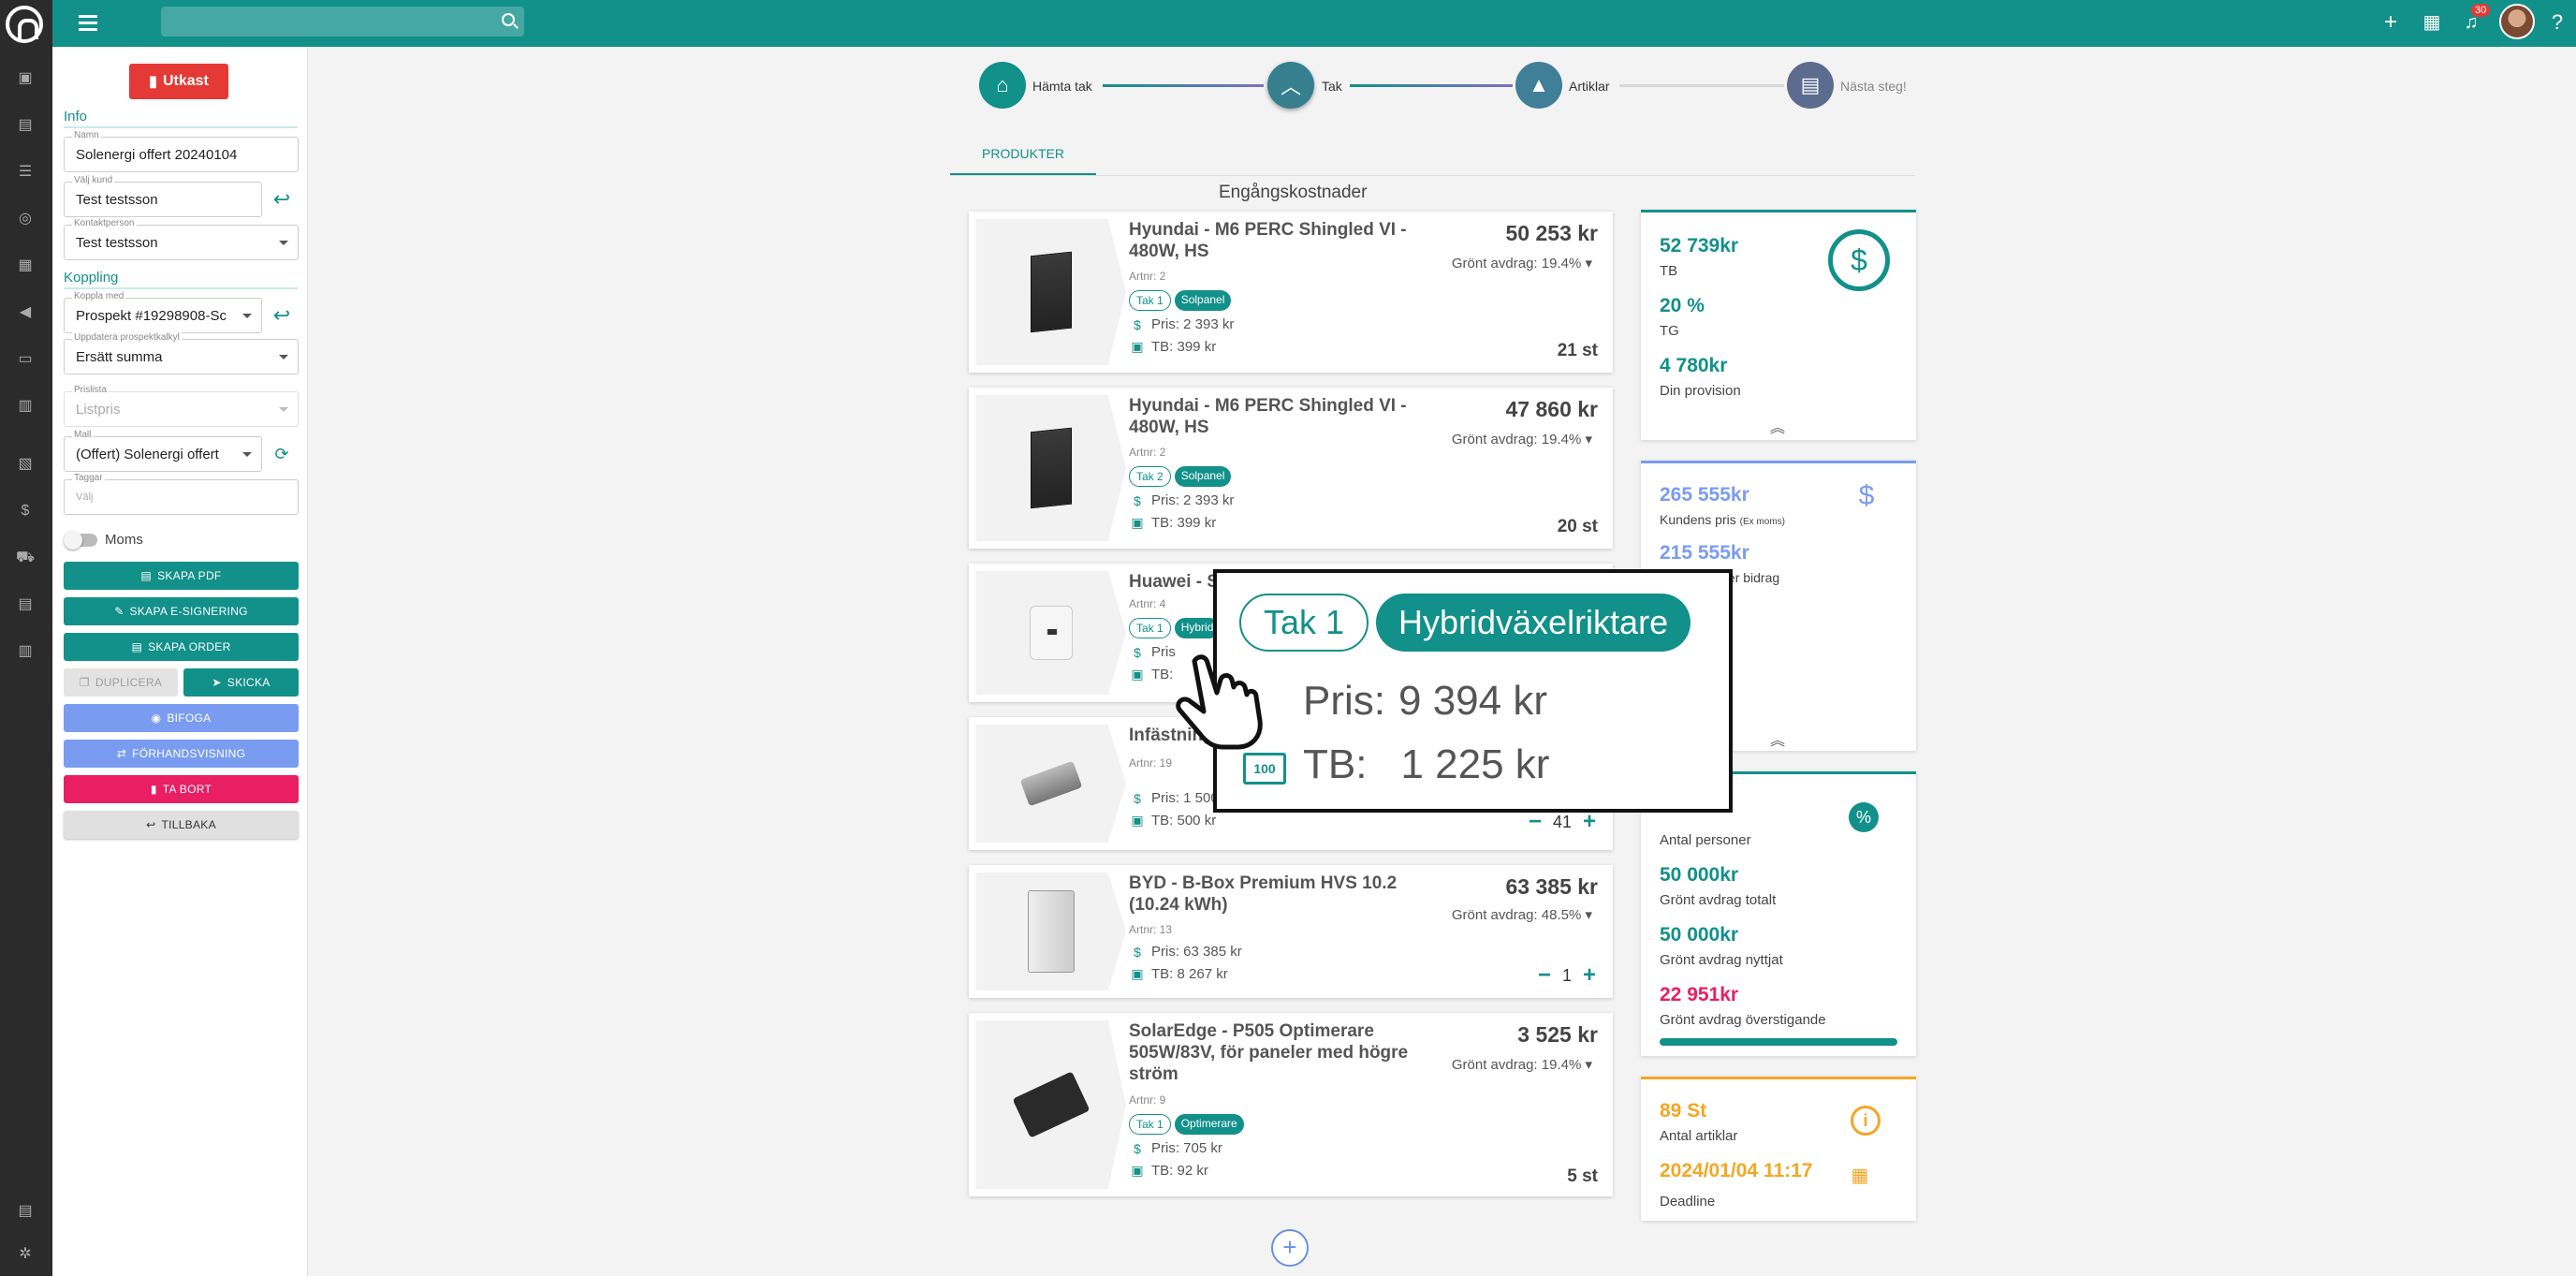 Image resolution: width=2576 pixels, height=1276 pixels. I want to click on duplicate-button: ❐ DUPLICERA, so click(121, 682).